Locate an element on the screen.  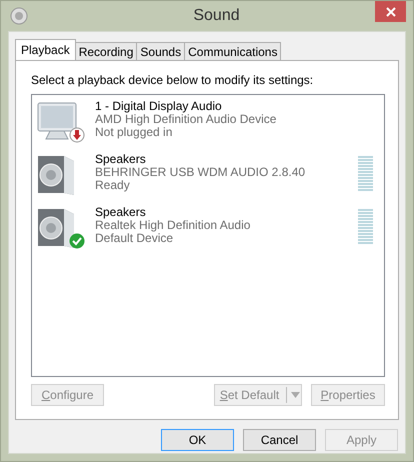
dialog-button: OK is located at coordinates (197, 440).